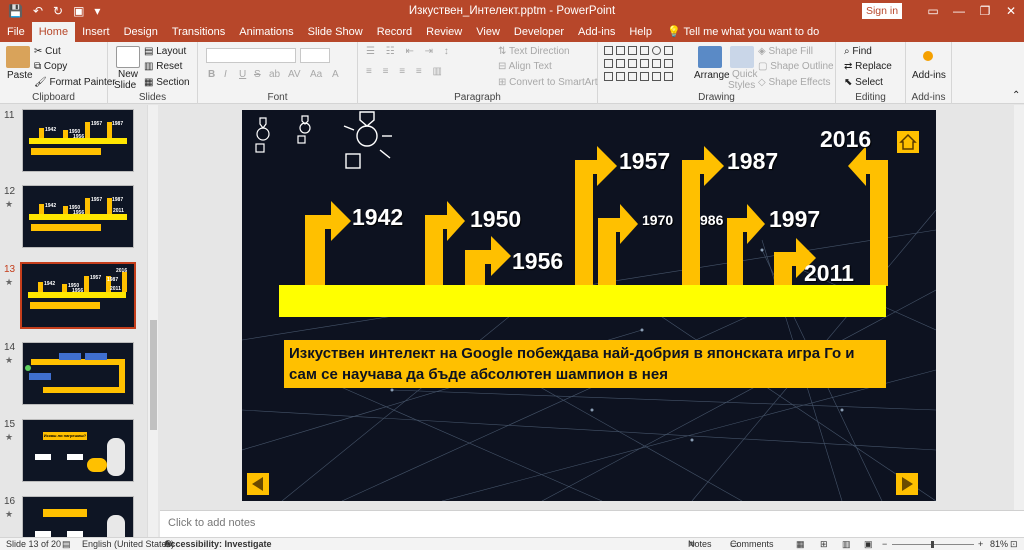 This screenshot has height=550, width=1024. What do you see at coordinates (125, 85) in the screenshot?
I see `new-slide-button-2: Slide` at bounding box center [125, 85].